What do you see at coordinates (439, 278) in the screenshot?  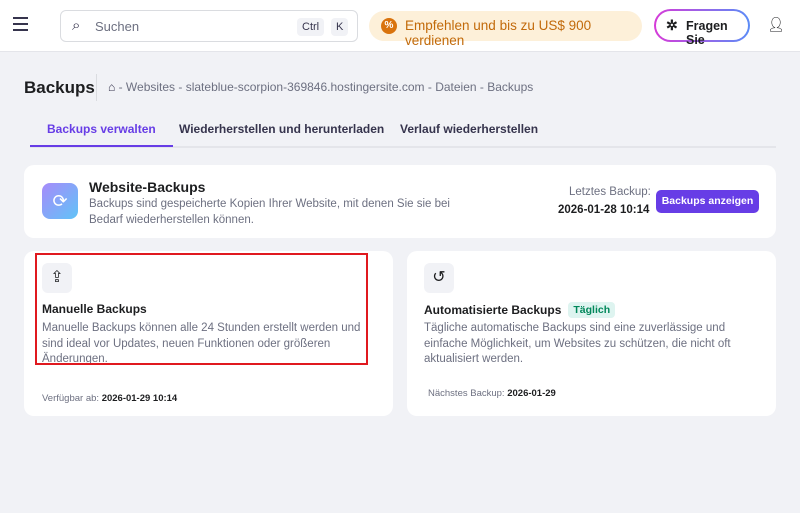 I see `history-icon: ↺` at bounding box center [439, 278].